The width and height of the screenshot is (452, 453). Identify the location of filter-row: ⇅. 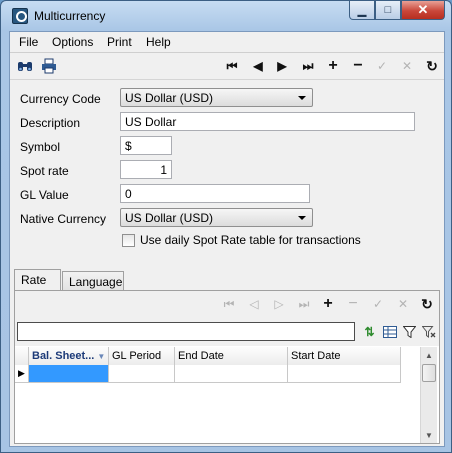
(227, 332).